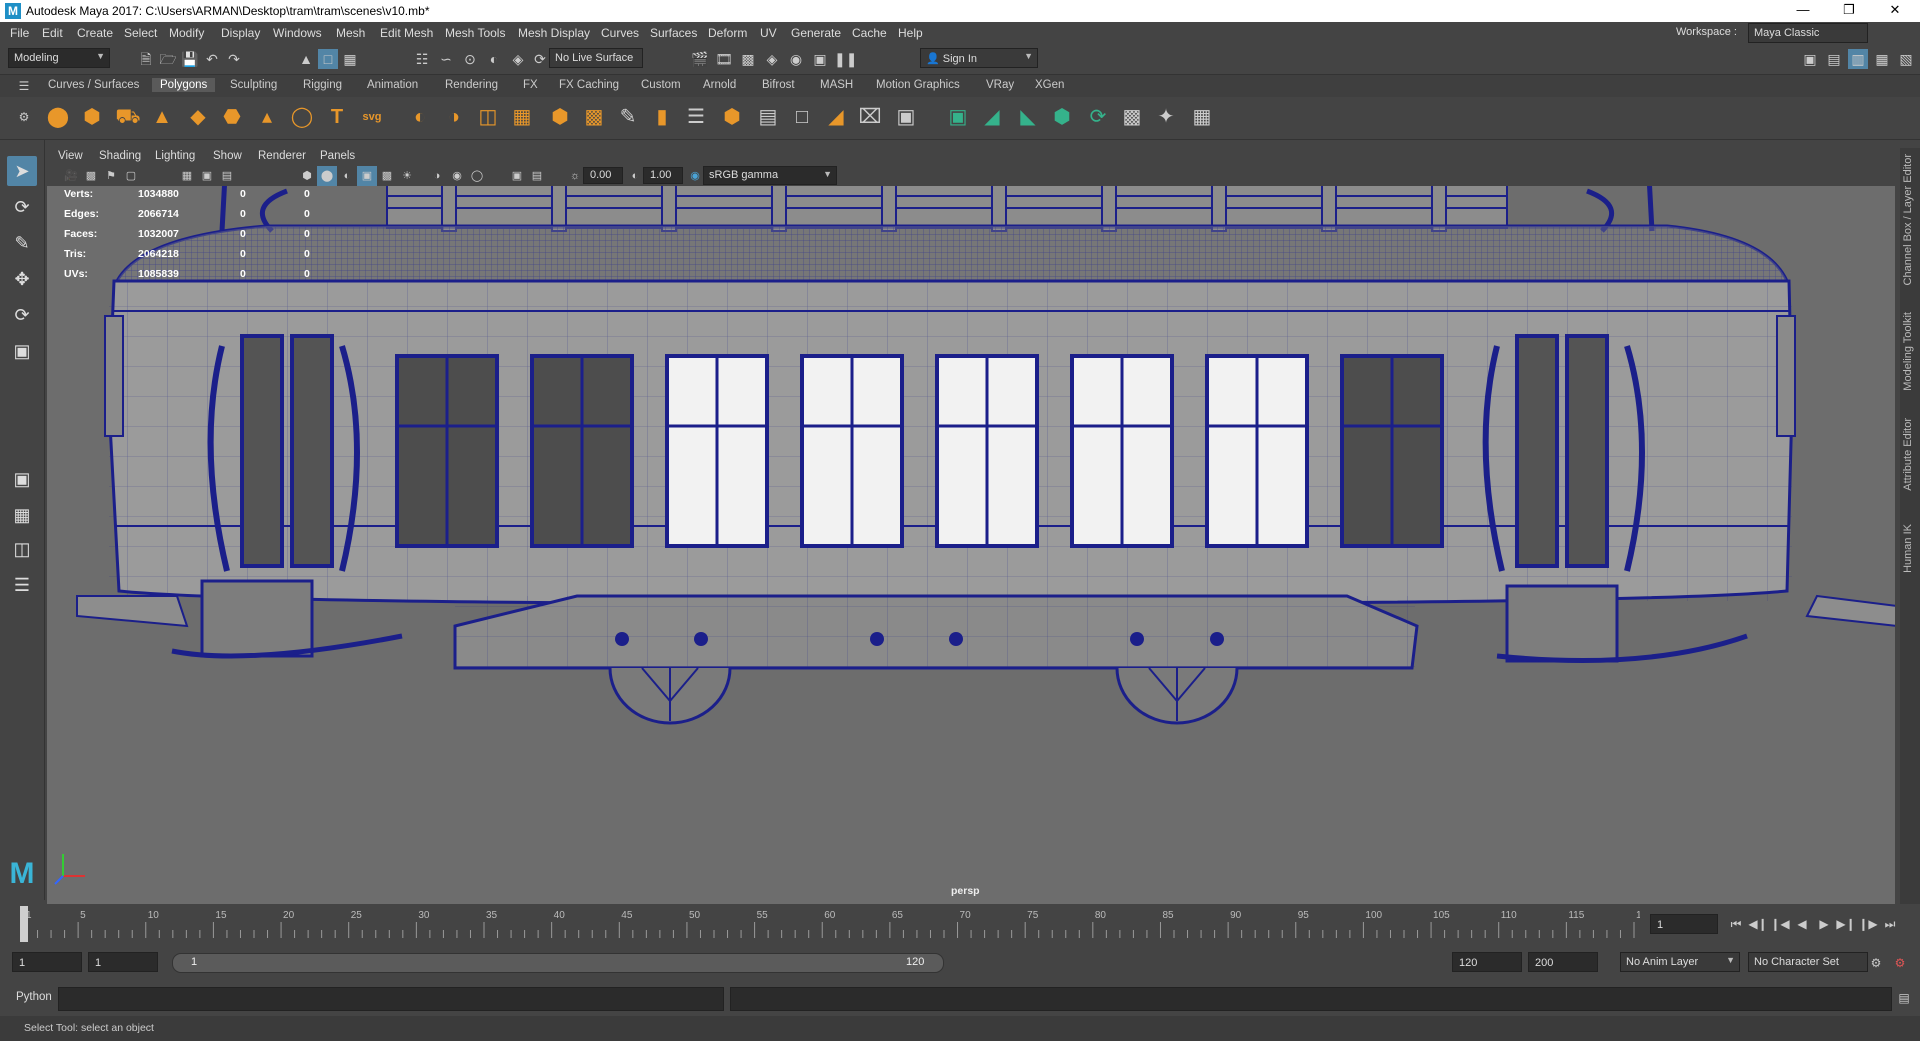  What do you see at coordinates (187, 176) in the screenshot?
I see `grid-icon: ▦` at bounding box center [187, 176].